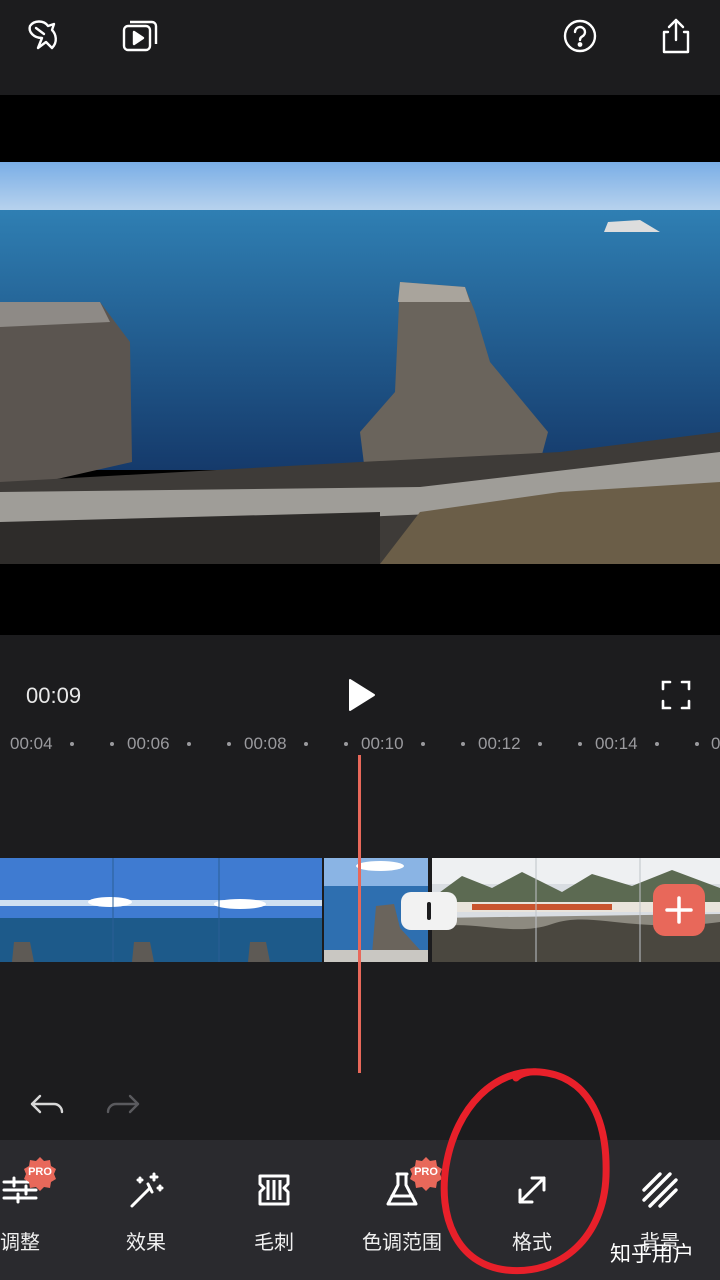 Image resolution: width=720 pixels, height=1280 pixels. What do you see at coordinates (616, 743) in the screenshot?
I see `ruler-label: 00:14` at bounding box center [616, 743].